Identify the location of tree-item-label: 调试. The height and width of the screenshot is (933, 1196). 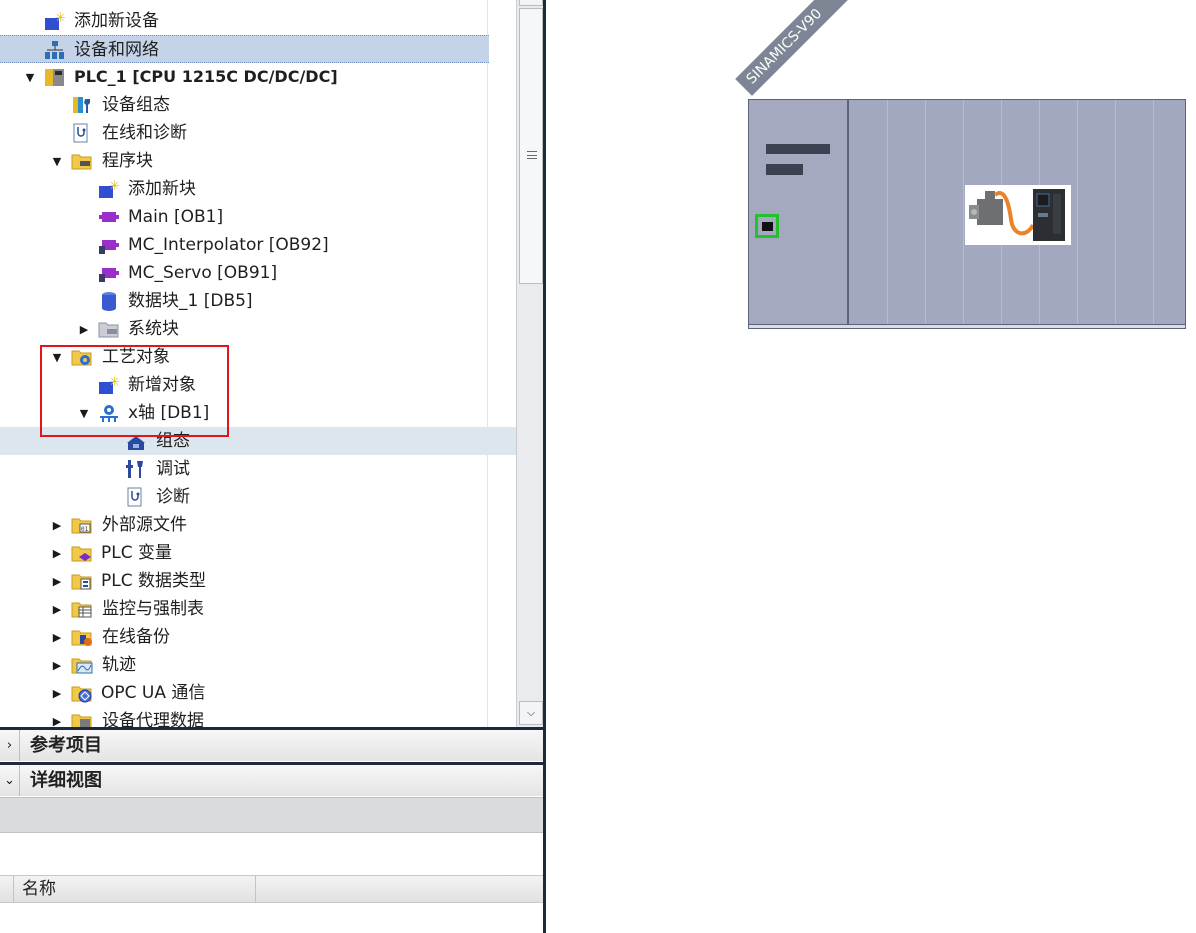
(173, 469).